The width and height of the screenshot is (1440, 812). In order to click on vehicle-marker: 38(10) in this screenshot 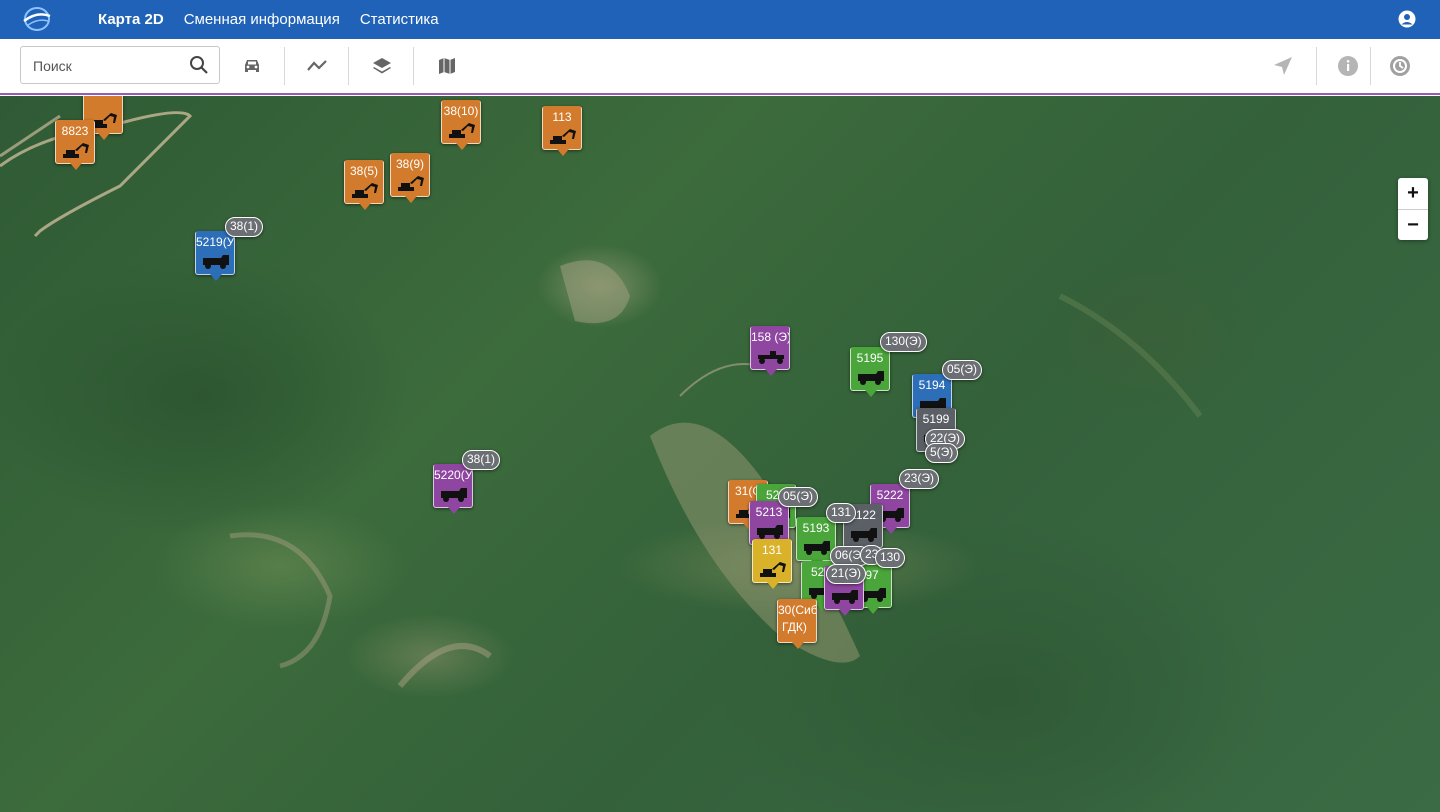, I will do `click(461, 125)`.